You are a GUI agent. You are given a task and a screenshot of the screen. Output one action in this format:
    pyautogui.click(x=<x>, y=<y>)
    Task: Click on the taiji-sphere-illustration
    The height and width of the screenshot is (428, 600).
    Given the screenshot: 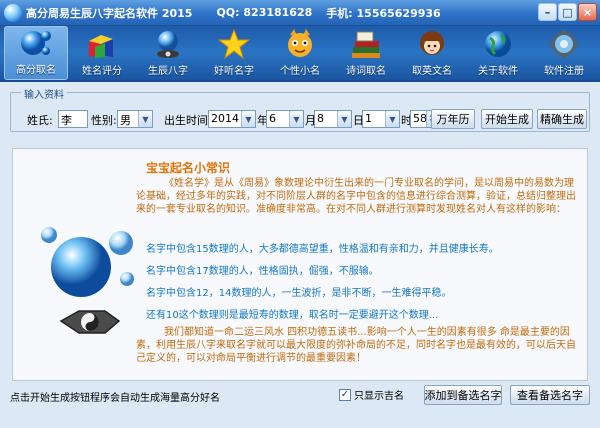 What is the action you would take?
    pyautogui.click(x=89, y=285)
    